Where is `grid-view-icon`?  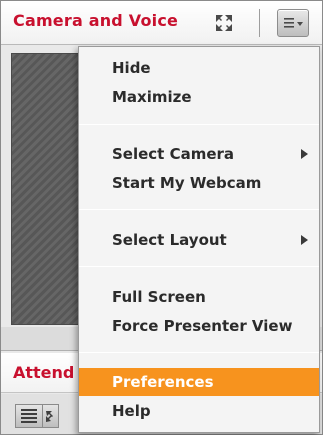 grid-view-icon is located at coordinates (49, 416).